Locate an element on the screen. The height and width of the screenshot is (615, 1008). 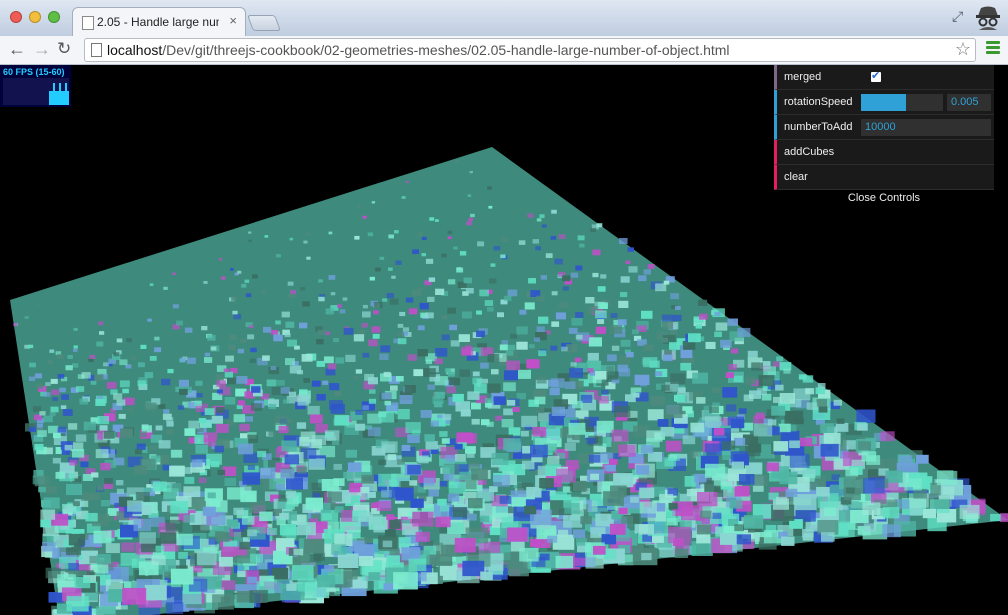
tab-close-icon: × is located at coordinates (233, 20).